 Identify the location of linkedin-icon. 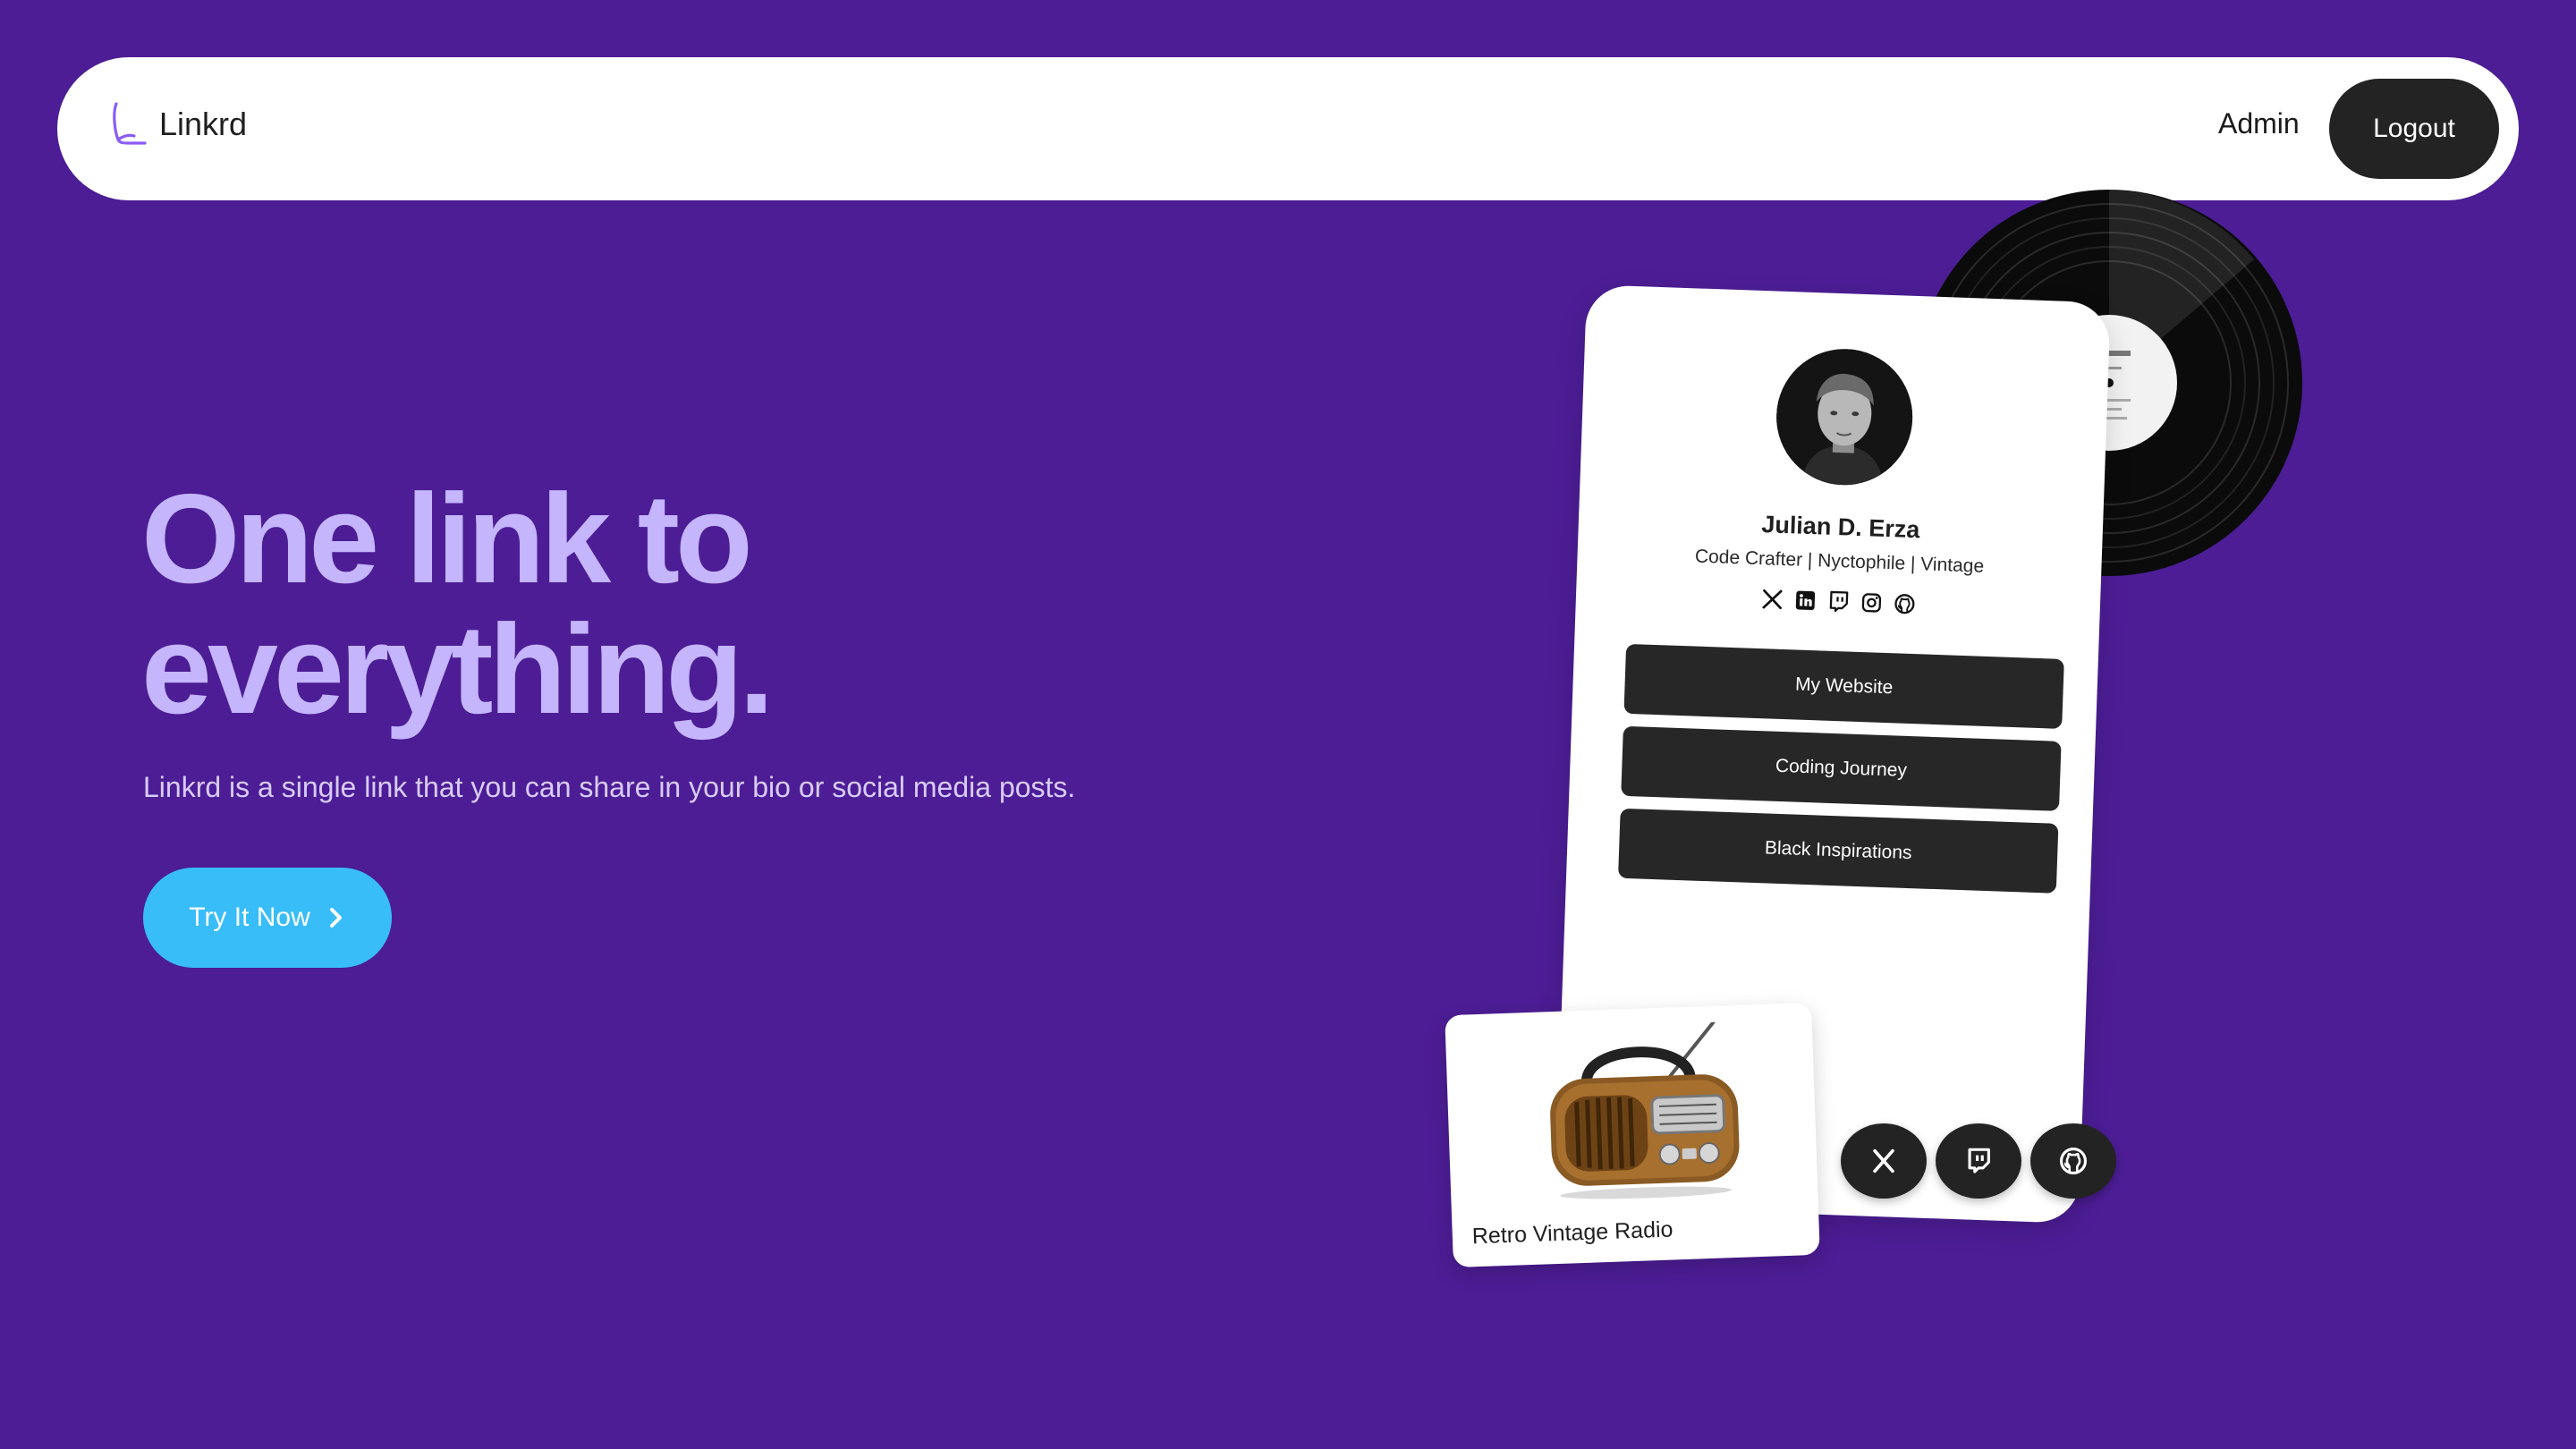
(1805, 600).